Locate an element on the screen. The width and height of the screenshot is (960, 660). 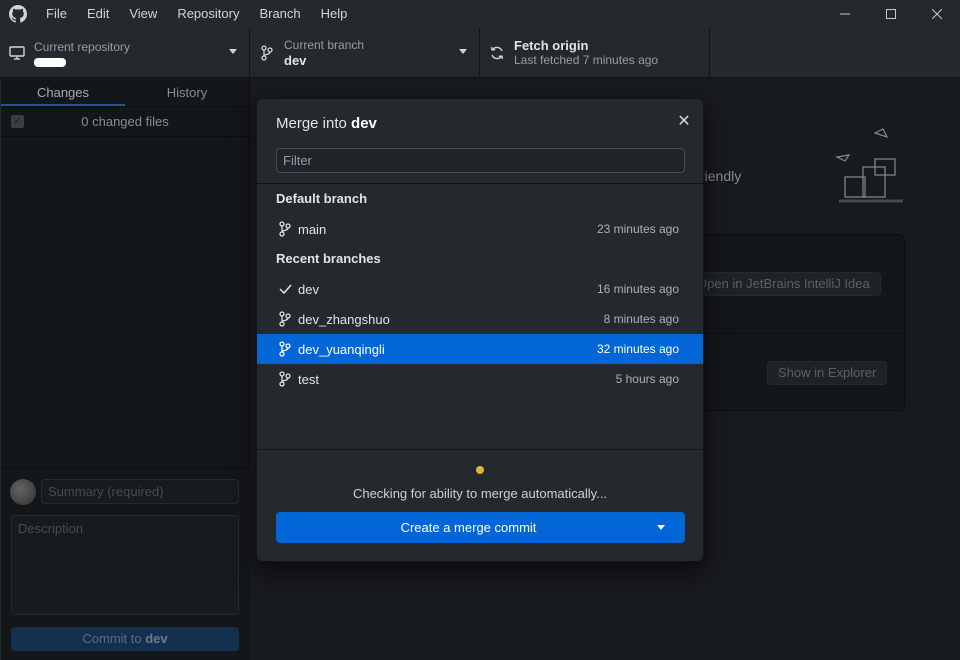
dialog-title-branch: dev is located at coordinates (364, 123).